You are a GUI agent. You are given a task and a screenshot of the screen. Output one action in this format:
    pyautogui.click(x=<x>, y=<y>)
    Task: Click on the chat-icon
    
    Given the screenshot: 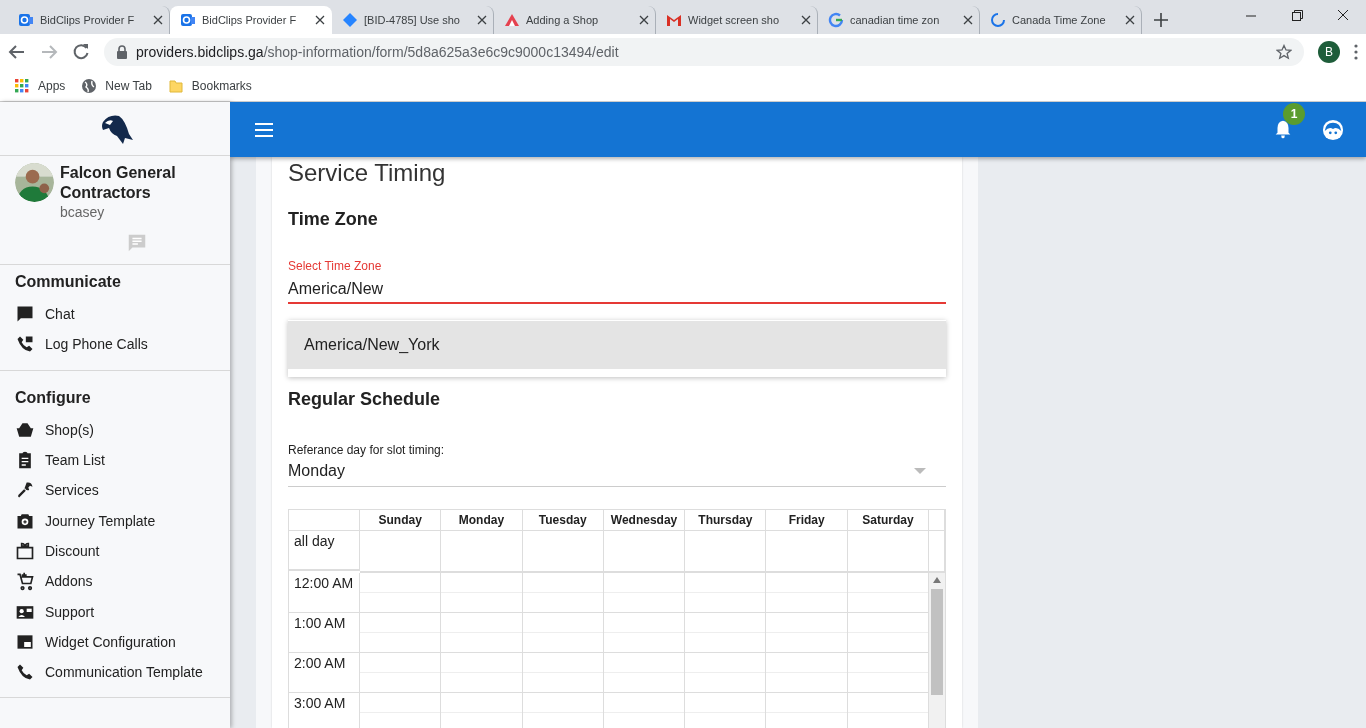 What is the action you would take?
    pyautogui.click(x=25, y=314)
    